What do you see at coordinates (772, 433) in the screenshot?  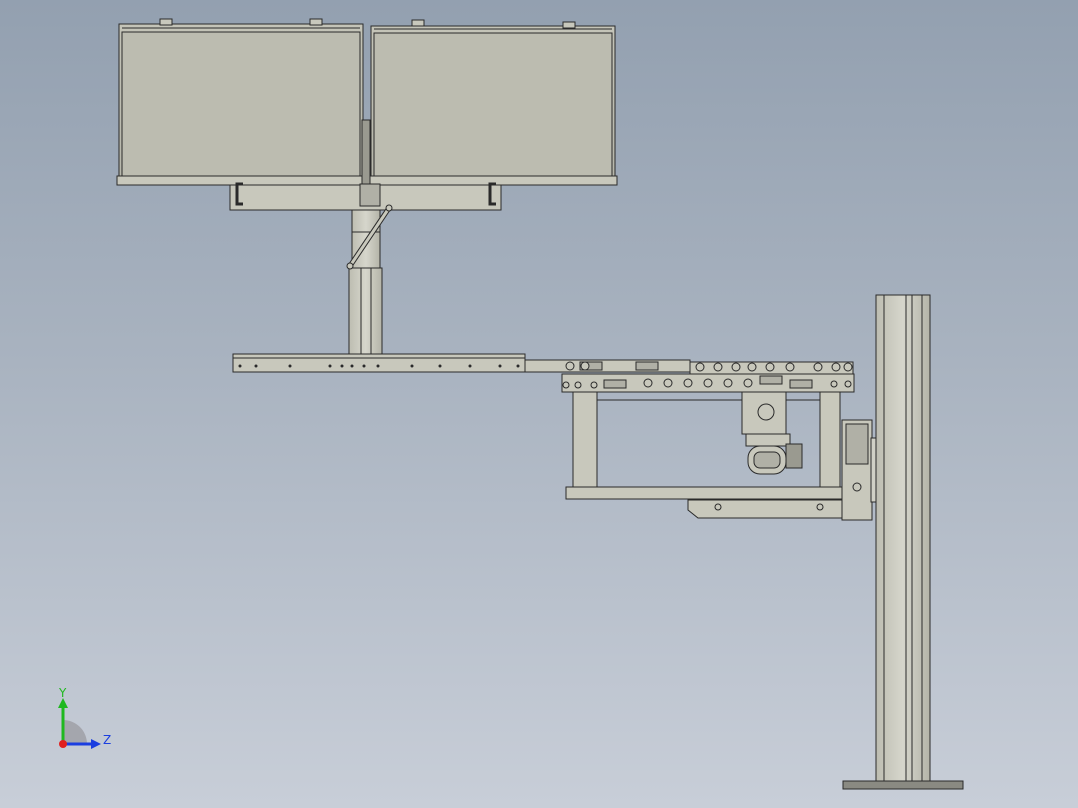 I see `drive-motor` at bounding box center [772, 433].